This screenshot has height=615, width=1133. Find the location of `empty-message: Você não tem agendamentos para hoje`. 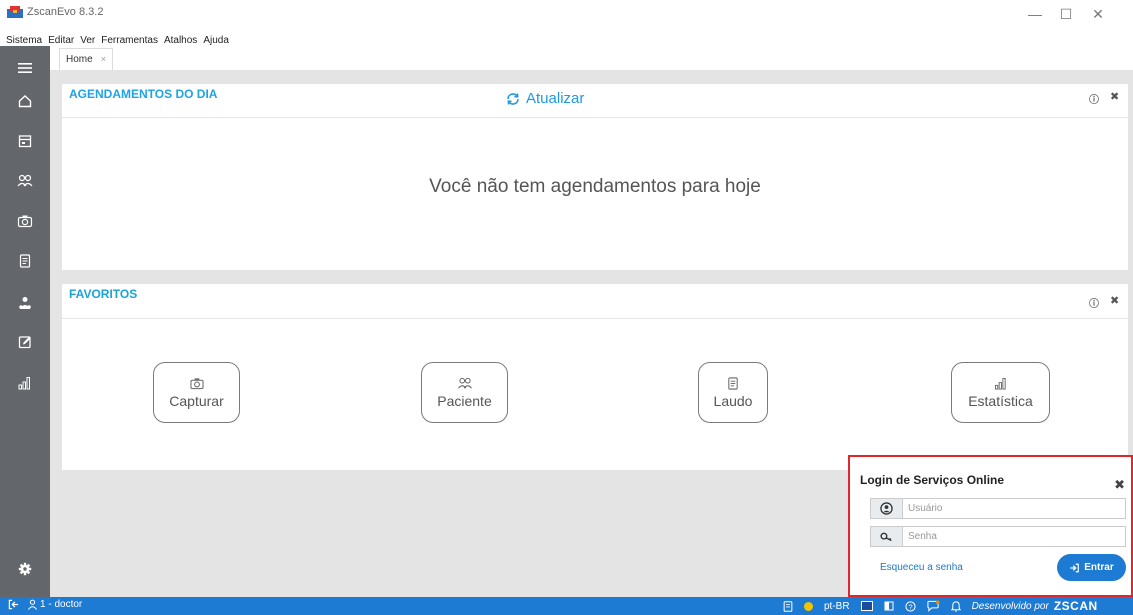

empty-message: Você não tem agendamentos para hoje is located at coordinates (595, 186).